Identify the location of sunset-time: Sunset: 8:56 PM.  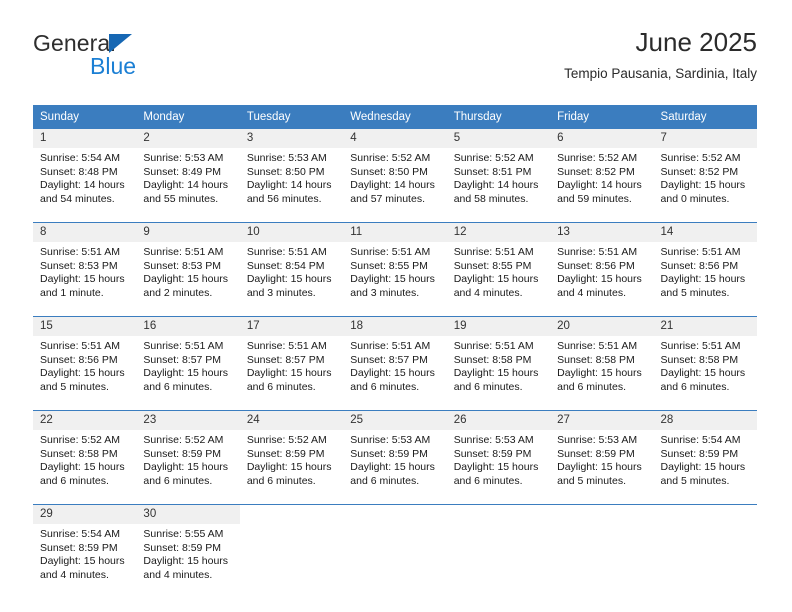
(596, 265).